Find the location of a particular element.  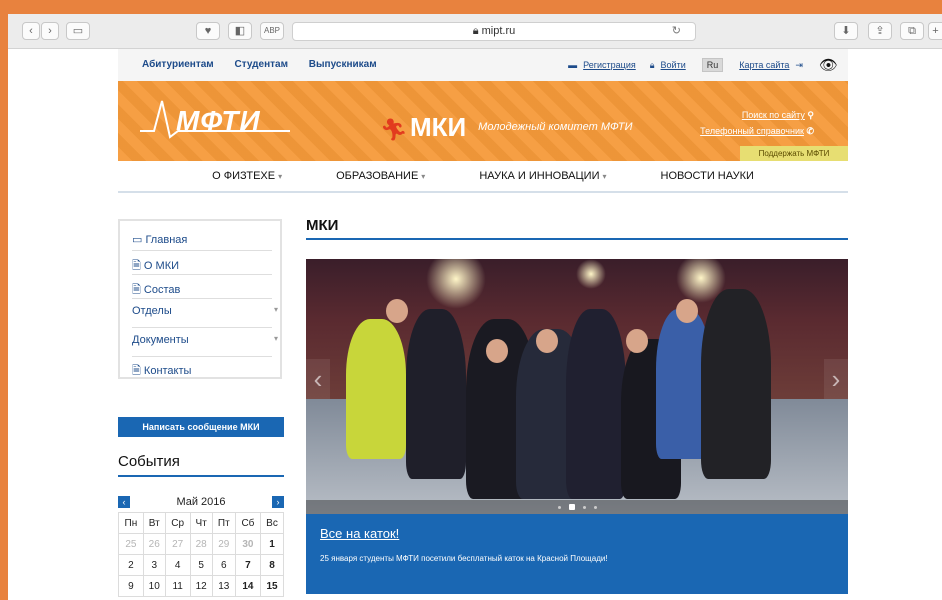

sidebar-item-label: Состав is located at coordinates (162, 290).